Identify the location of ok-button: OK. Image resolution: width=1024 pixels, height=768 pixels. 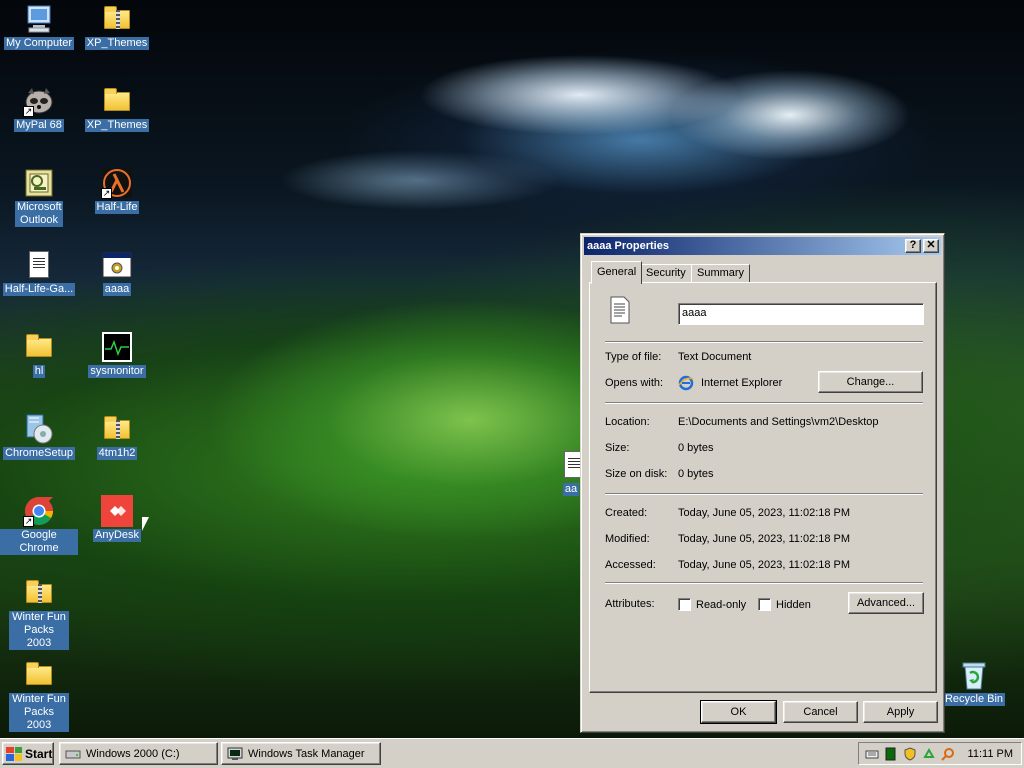
(738, 712).